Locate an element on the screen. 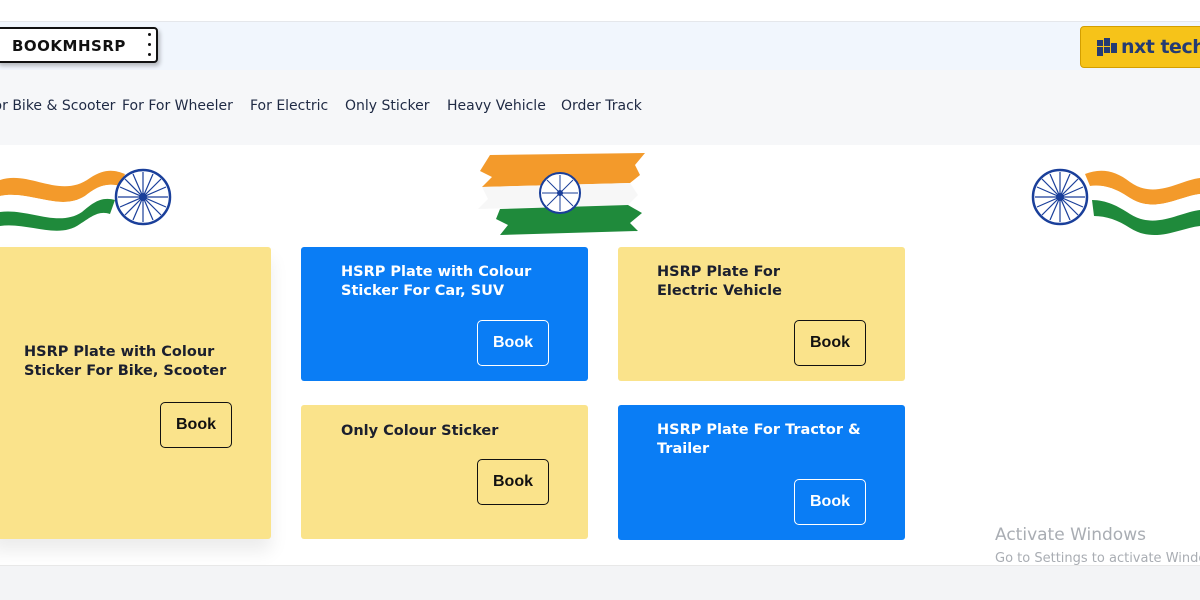 The image size is (1200, 600). card-title-line: Only Colour Sticker is located at coordinates (420, 431).